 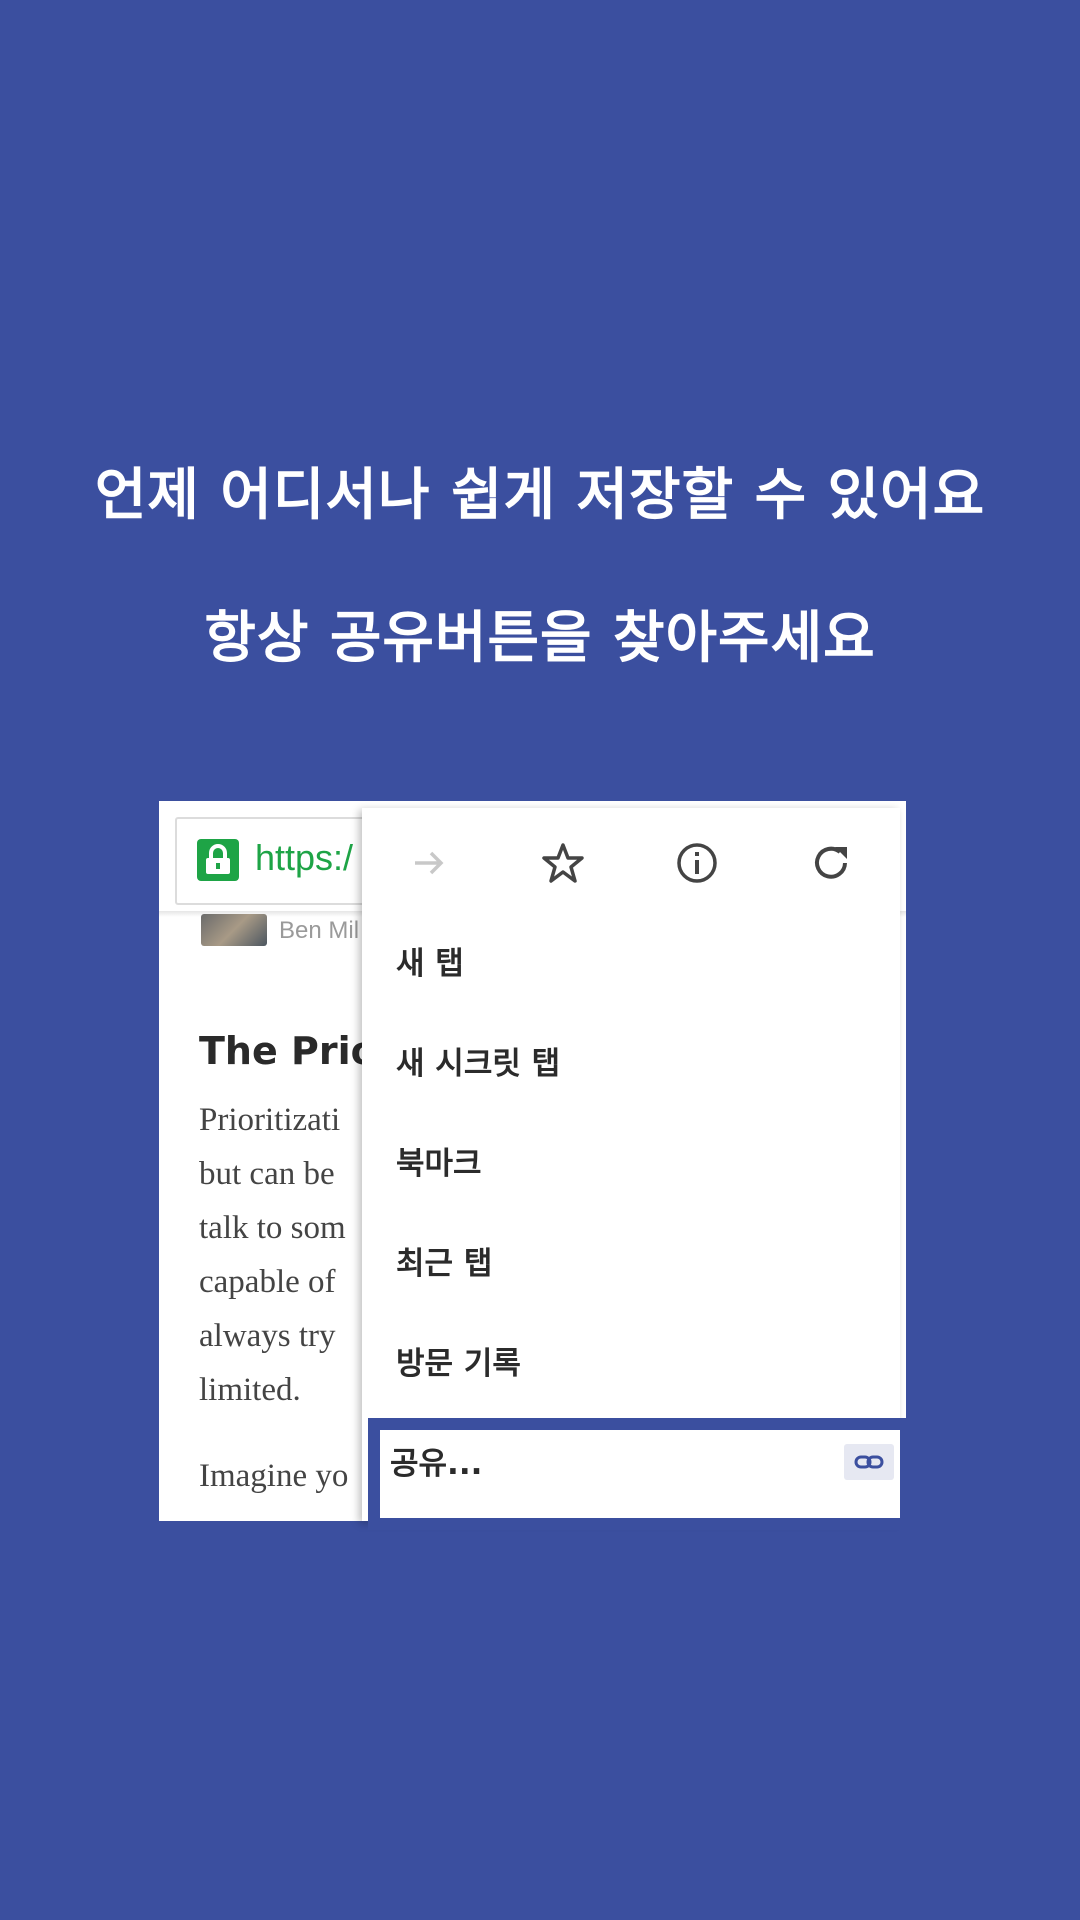 What do you see at coordinates (319, 930) in the screenshot?
I see `author-name: Ben Mil` at bounding box center [319, 930].